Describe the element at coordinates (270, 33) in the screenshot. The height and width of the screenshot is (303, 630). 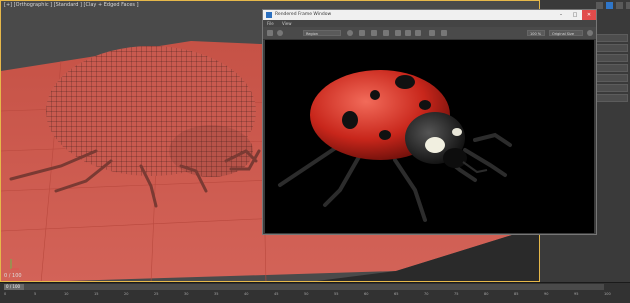
I see `save-icon` at that location.